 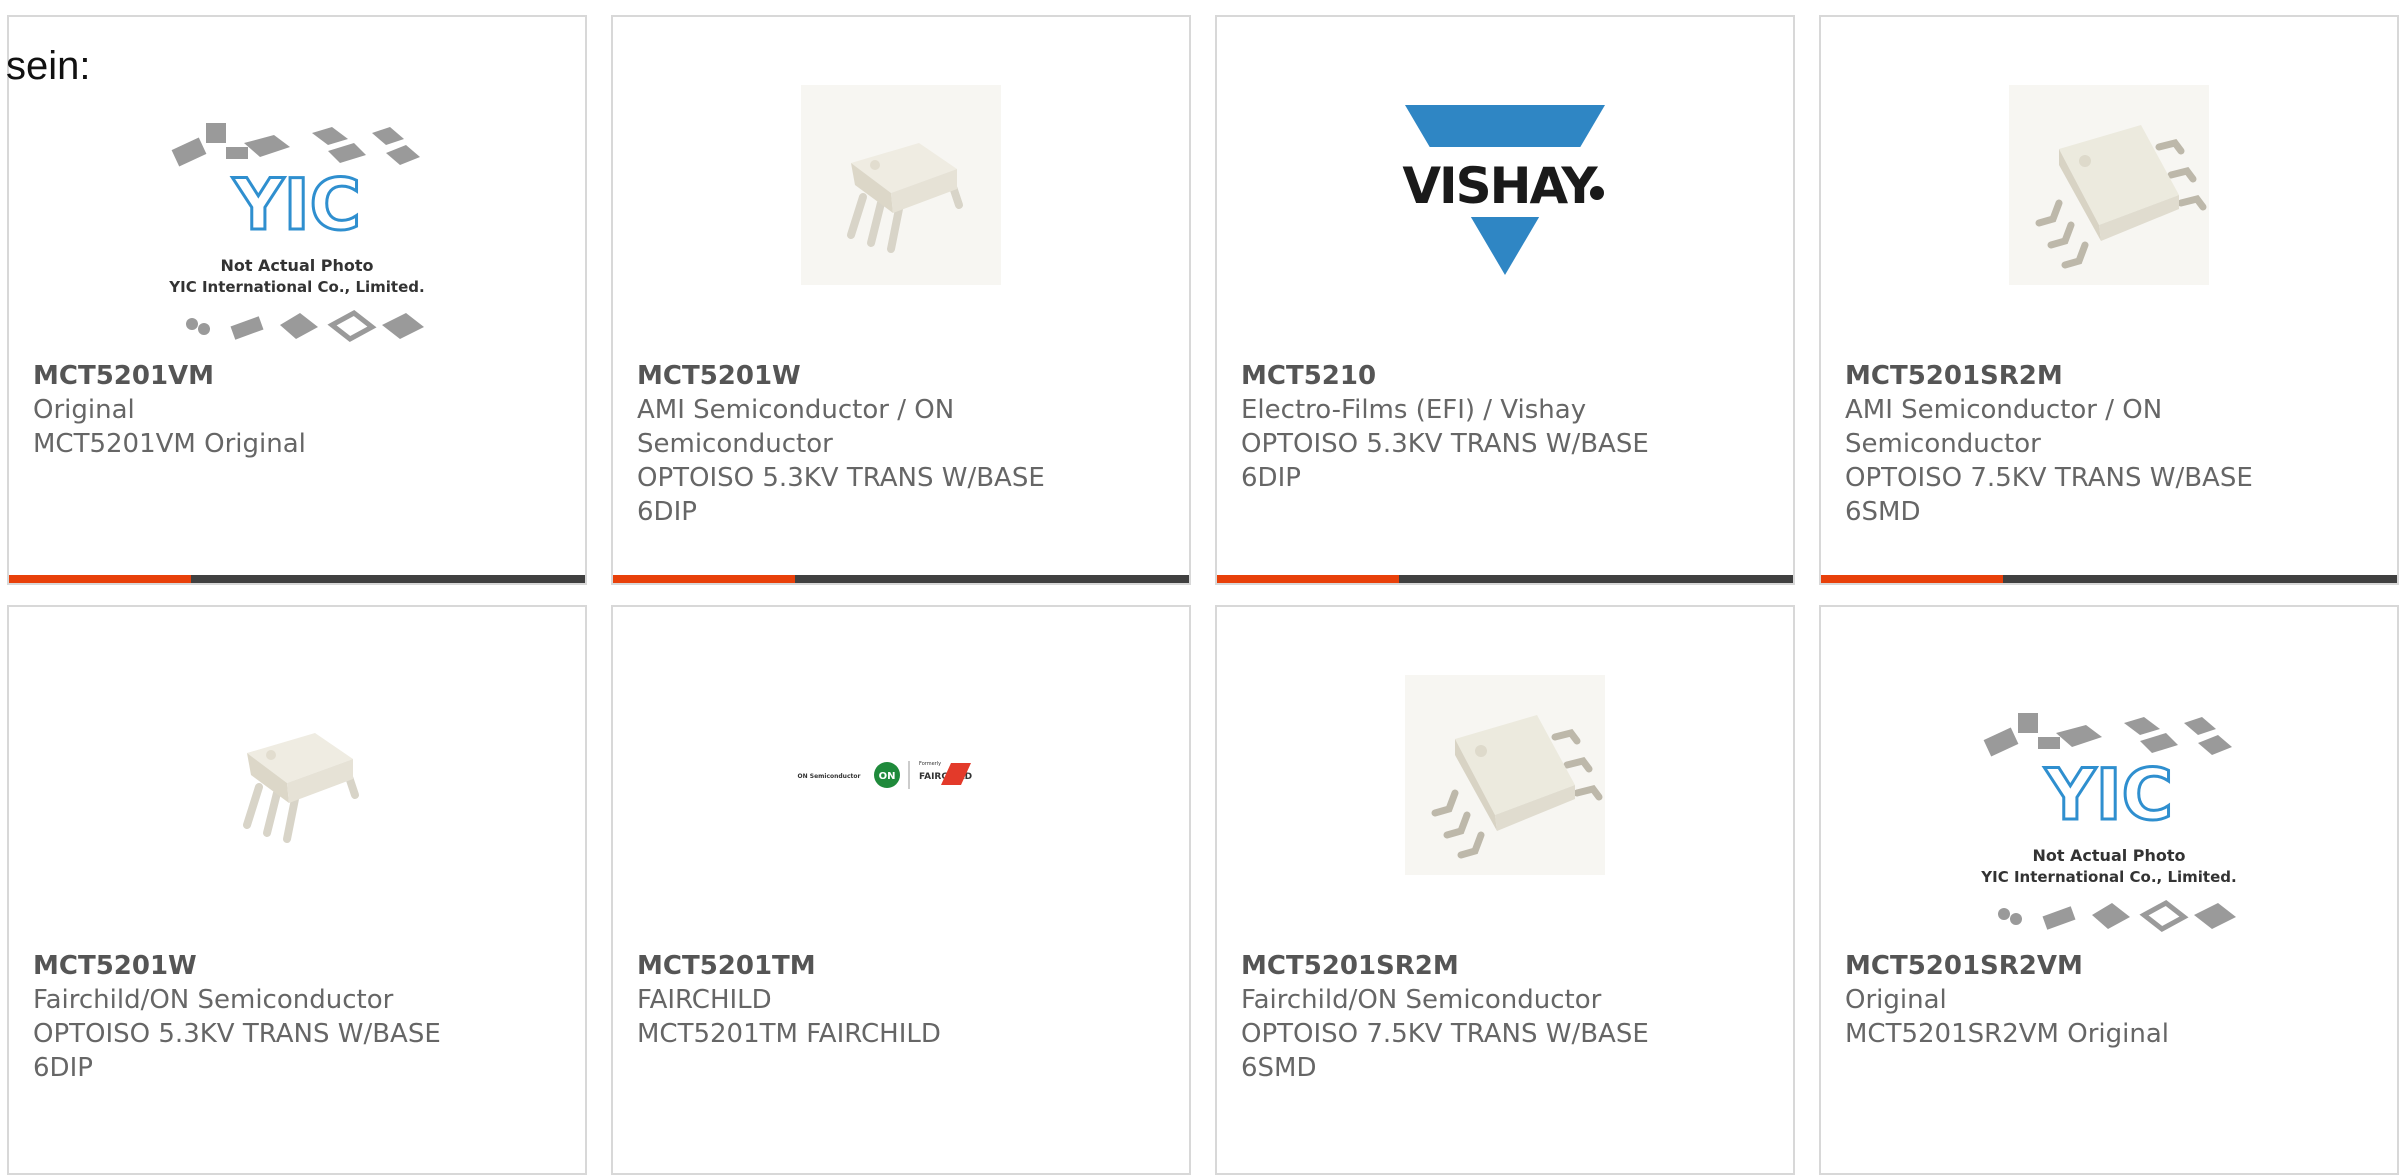 What do you see at coordinates (48, 66) in the screenshot?
I see `intro-text: sein:` at bounding box center [48, 66].